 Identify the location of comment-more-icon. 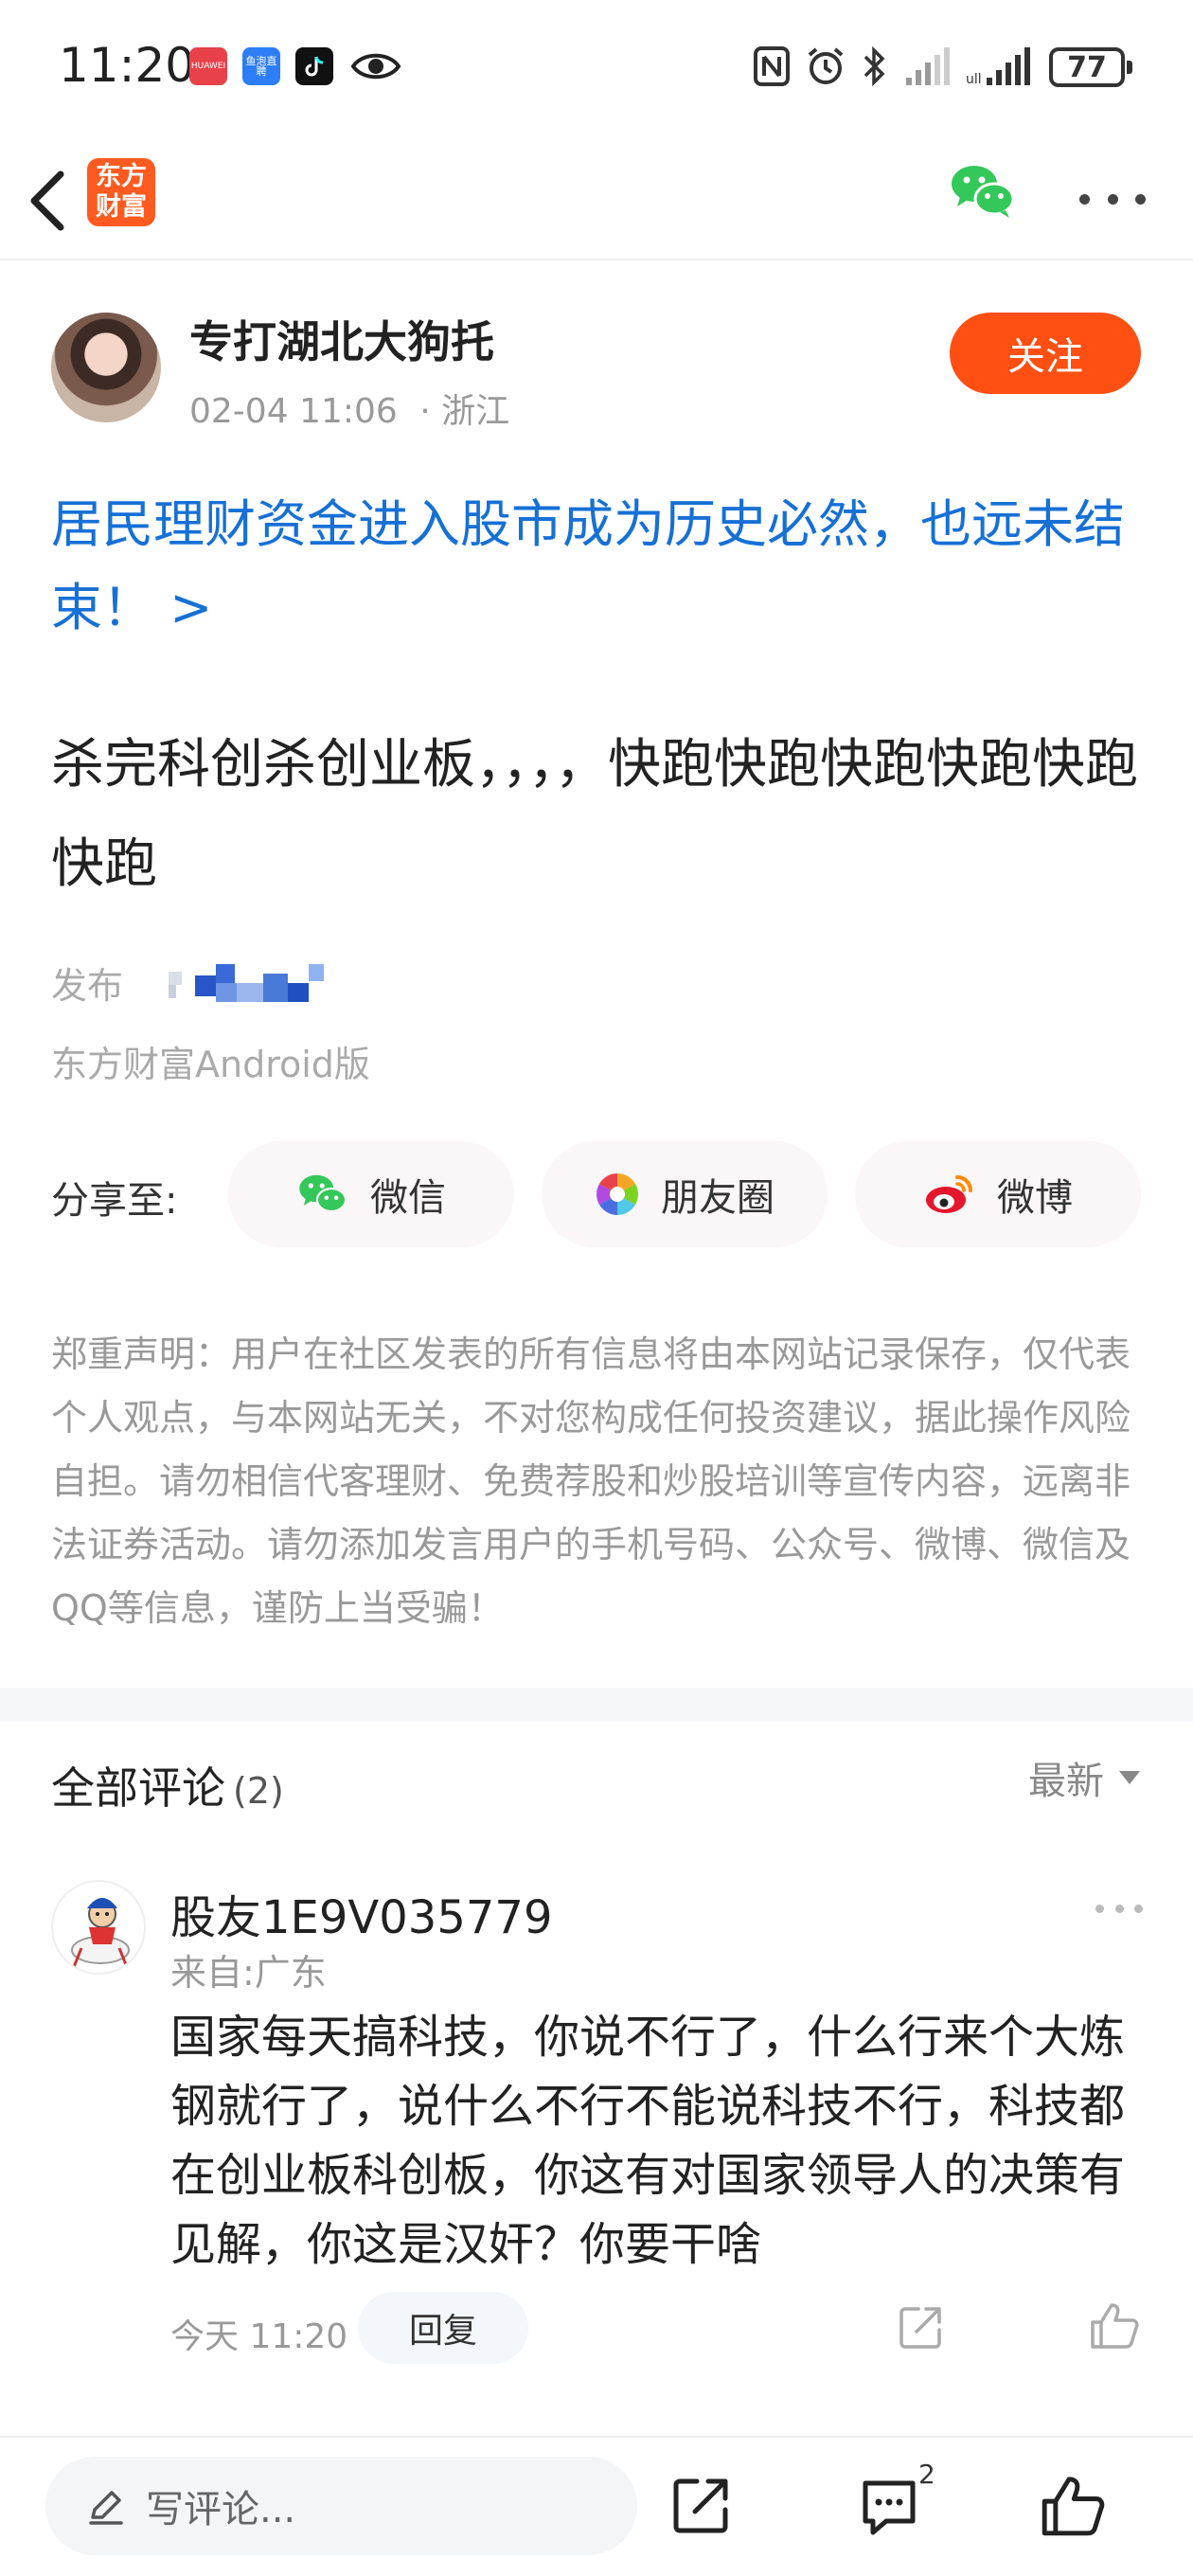
(1119, 1908).